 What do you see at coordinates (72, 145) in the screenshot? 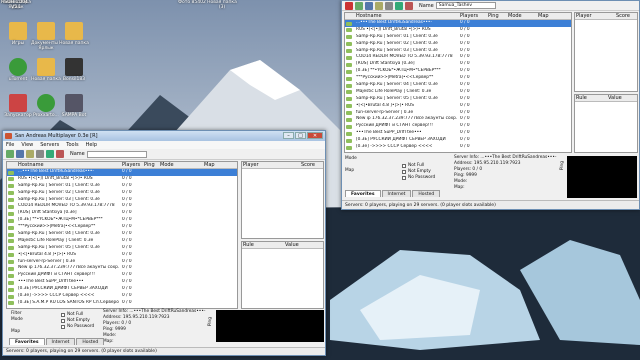
I see `menu-tools: Tools` at bounding box center [72, 145].